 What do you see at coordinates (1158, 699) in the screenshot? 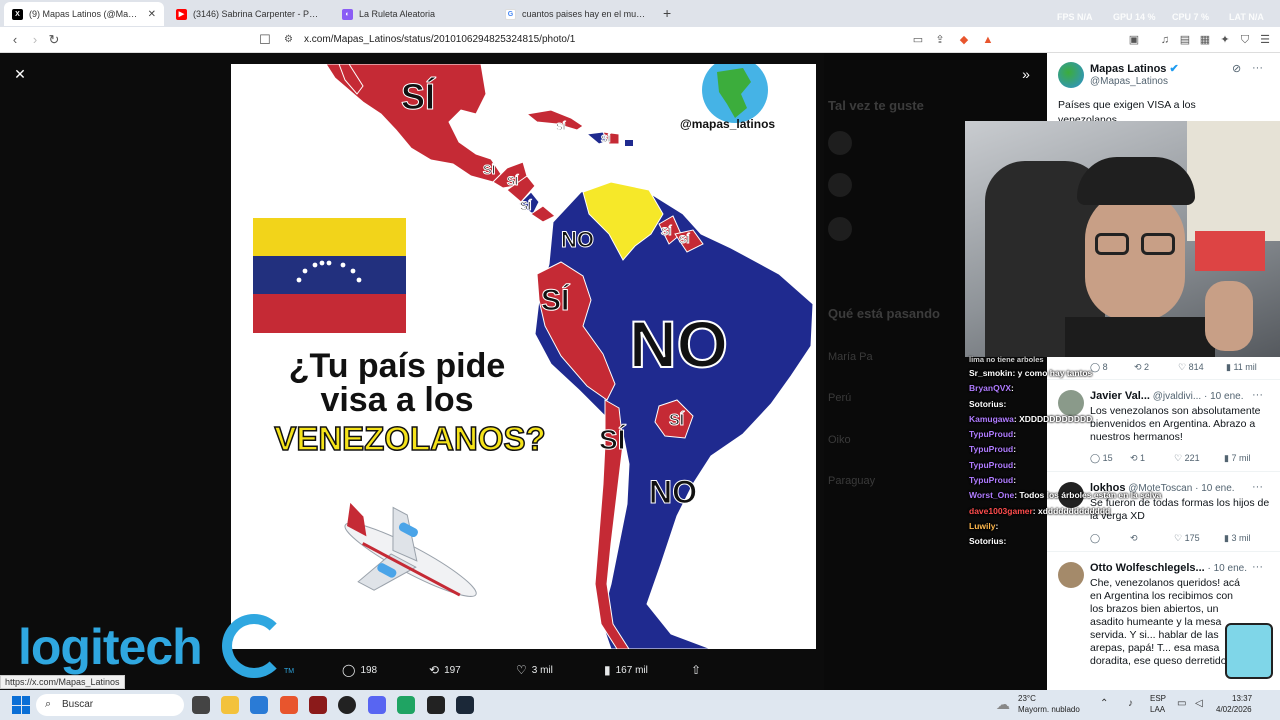
I see `language-1: ESP` at bounding box center [1158, 699].